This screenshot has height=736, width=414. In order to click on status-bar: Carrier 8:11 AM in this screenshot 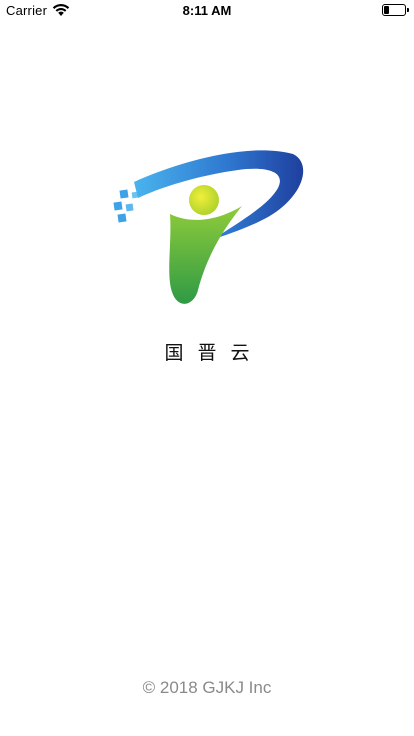, I will do `click(207, 10)`.